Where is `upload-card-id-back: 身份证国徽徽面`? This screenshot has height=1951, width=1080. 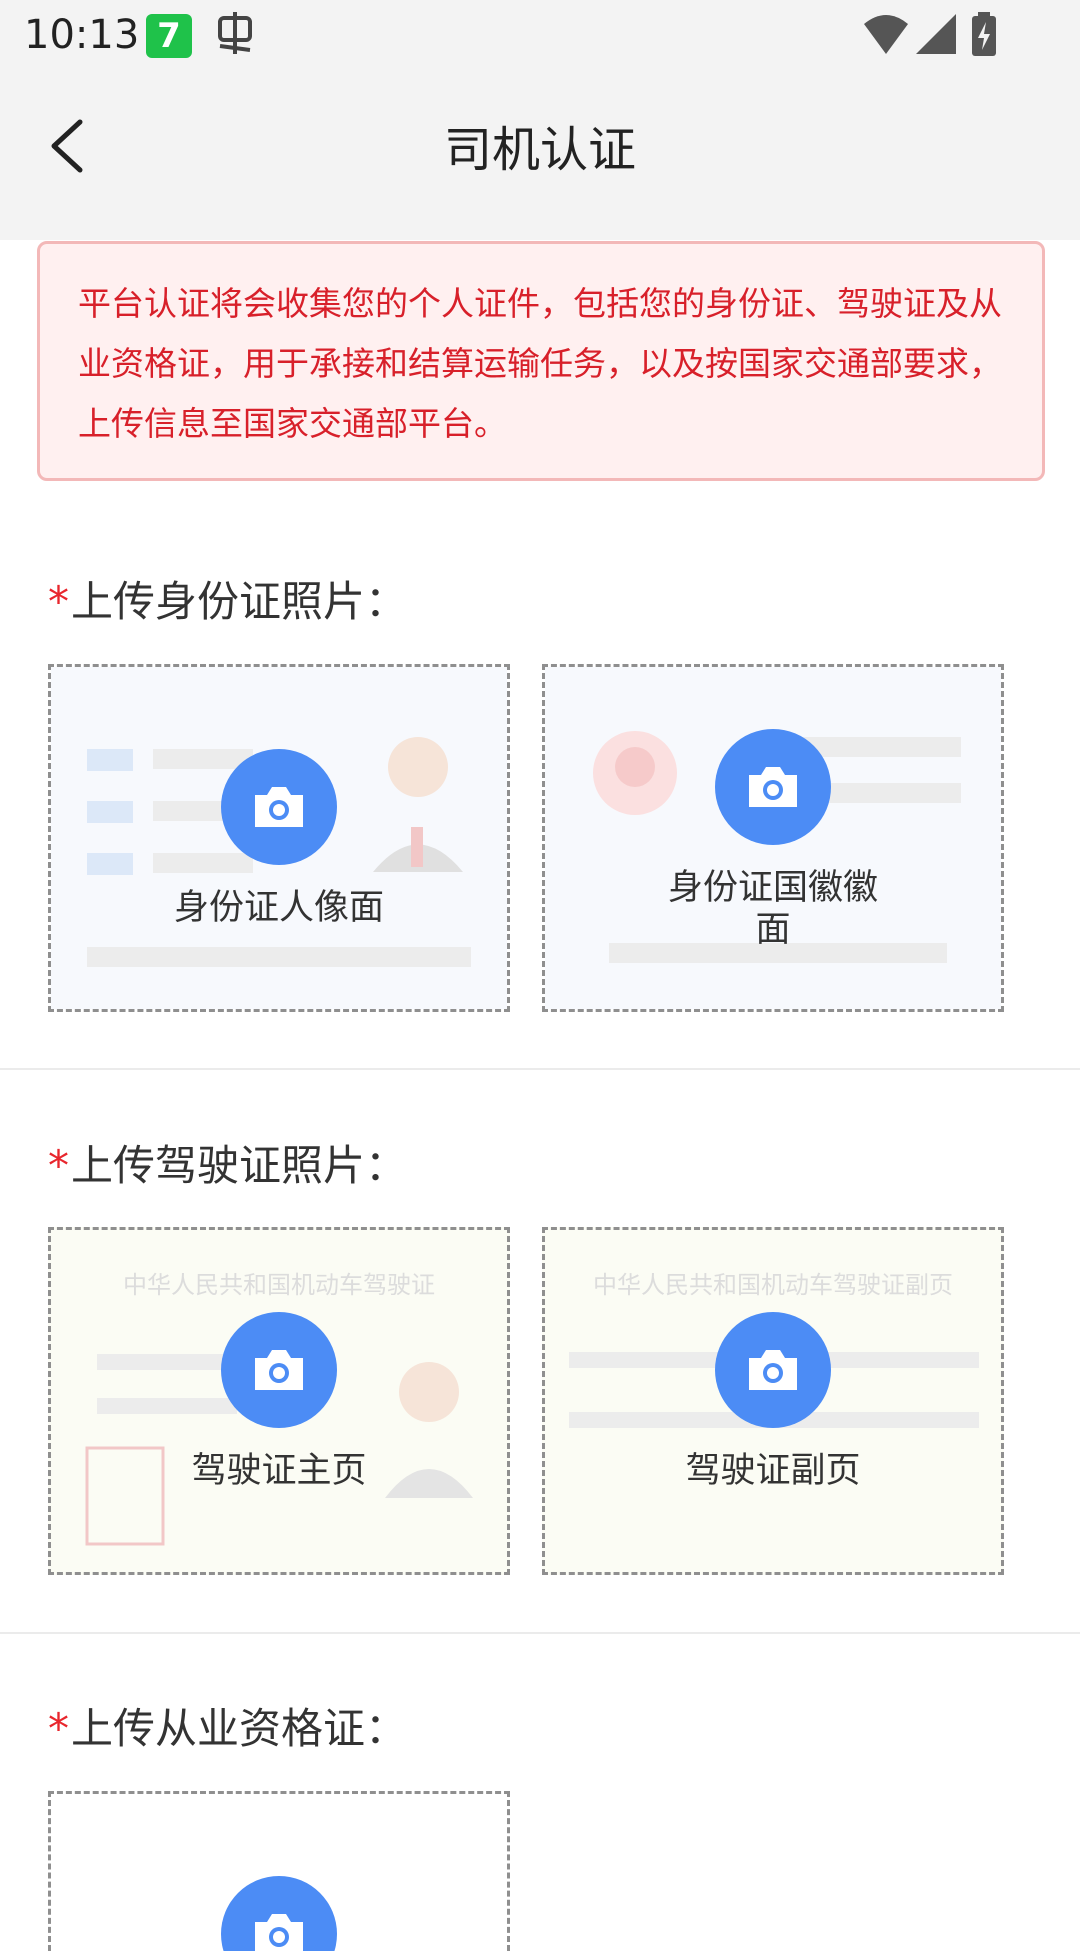 upload-card-id-back: 身份证国徽徽面 is located at coordinates (773, 838).